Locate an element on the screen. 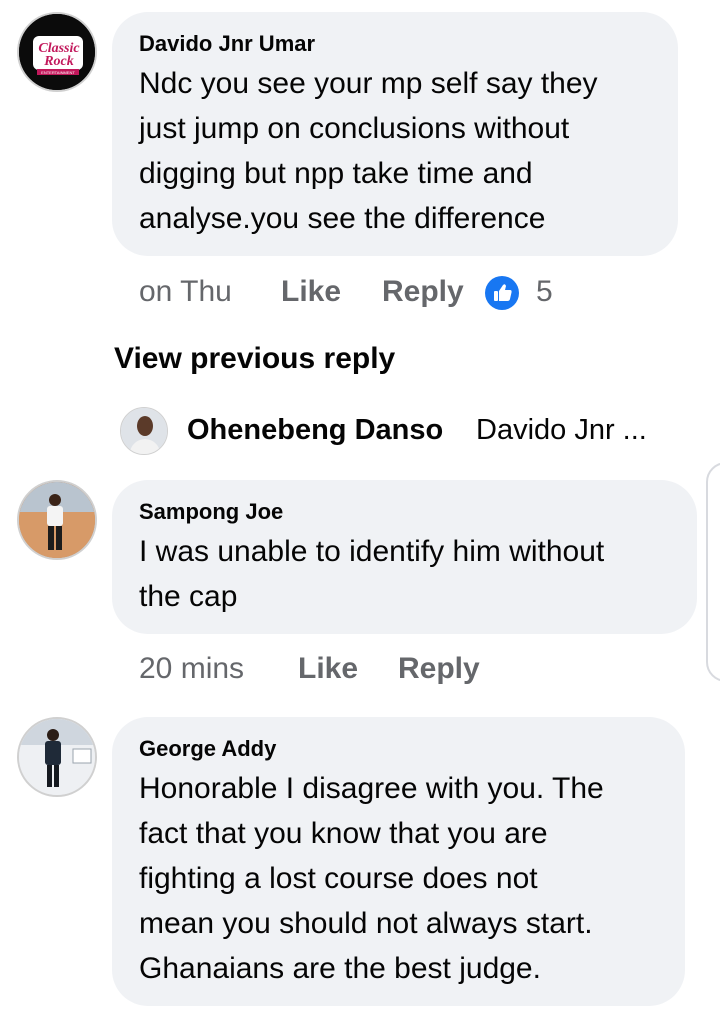 This screenshot has height=1030, width=720. avatar: Classic Rock ENTERTAINMENT is located at coordinates (57, 52).